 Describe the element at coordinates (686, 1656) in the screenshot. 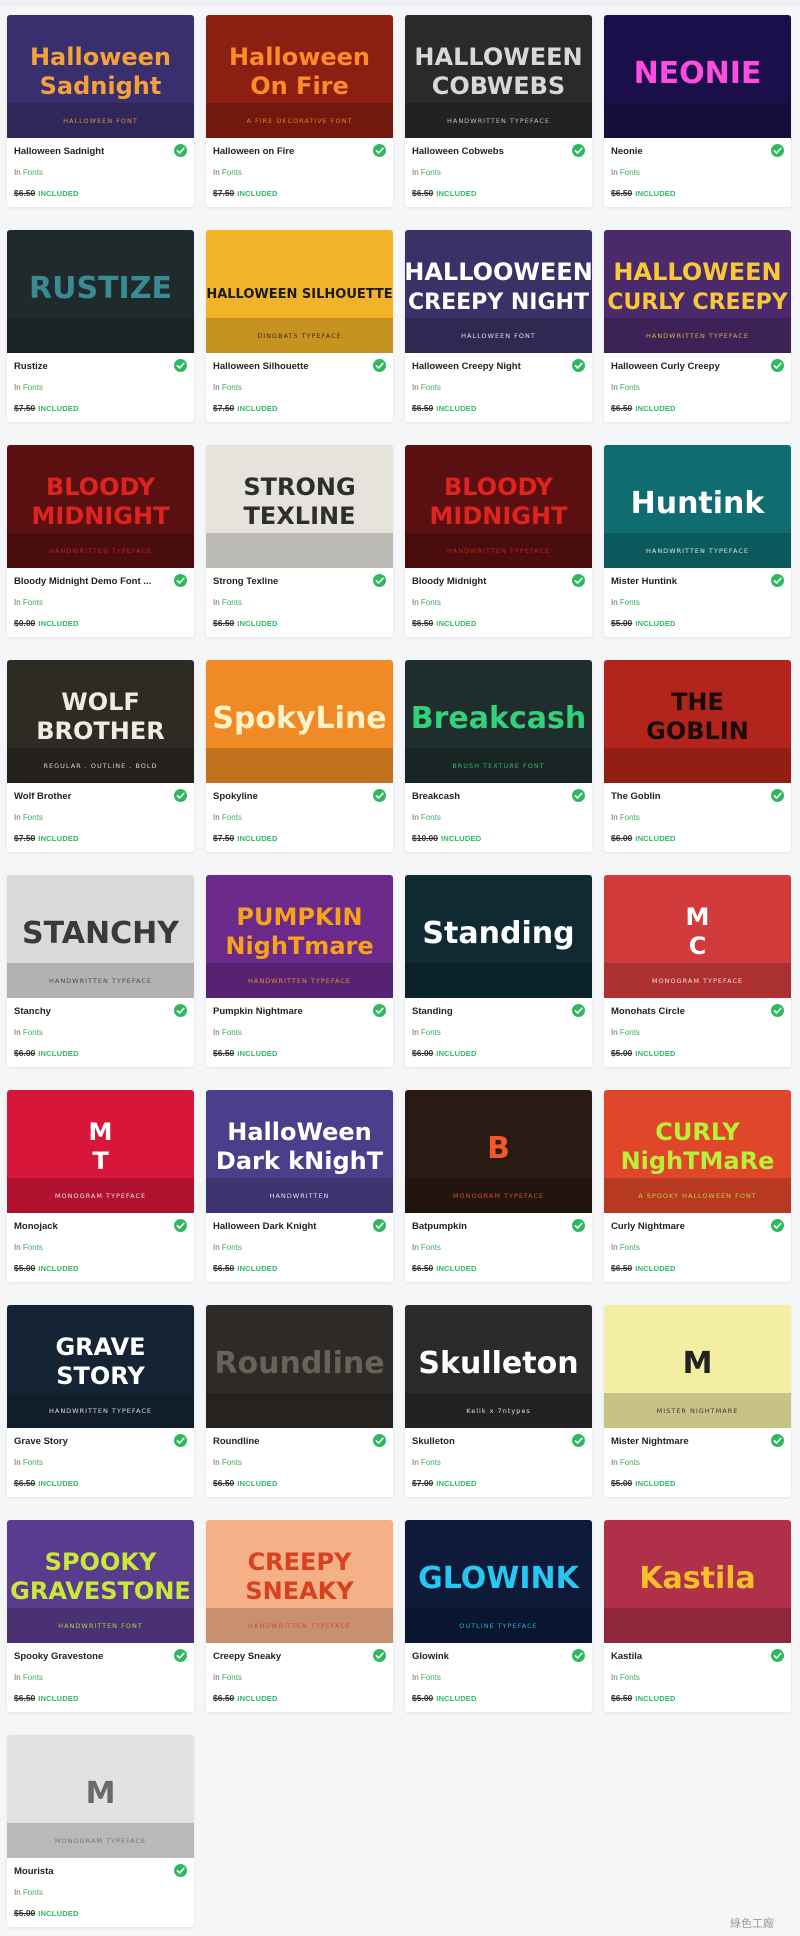

I see `product-title: Kastila` at that location.